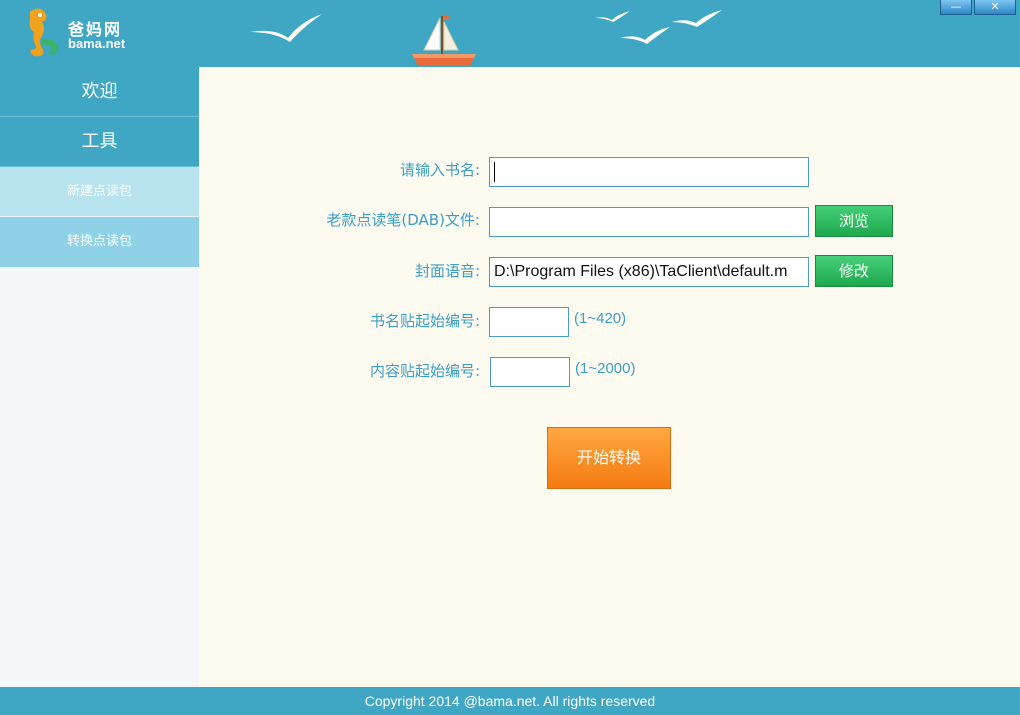 The image size is (1020, 715). Describe the element at coordinates (447, 271) in the screenshot. I see `cover-audio-label: 封面语音:` at that location.